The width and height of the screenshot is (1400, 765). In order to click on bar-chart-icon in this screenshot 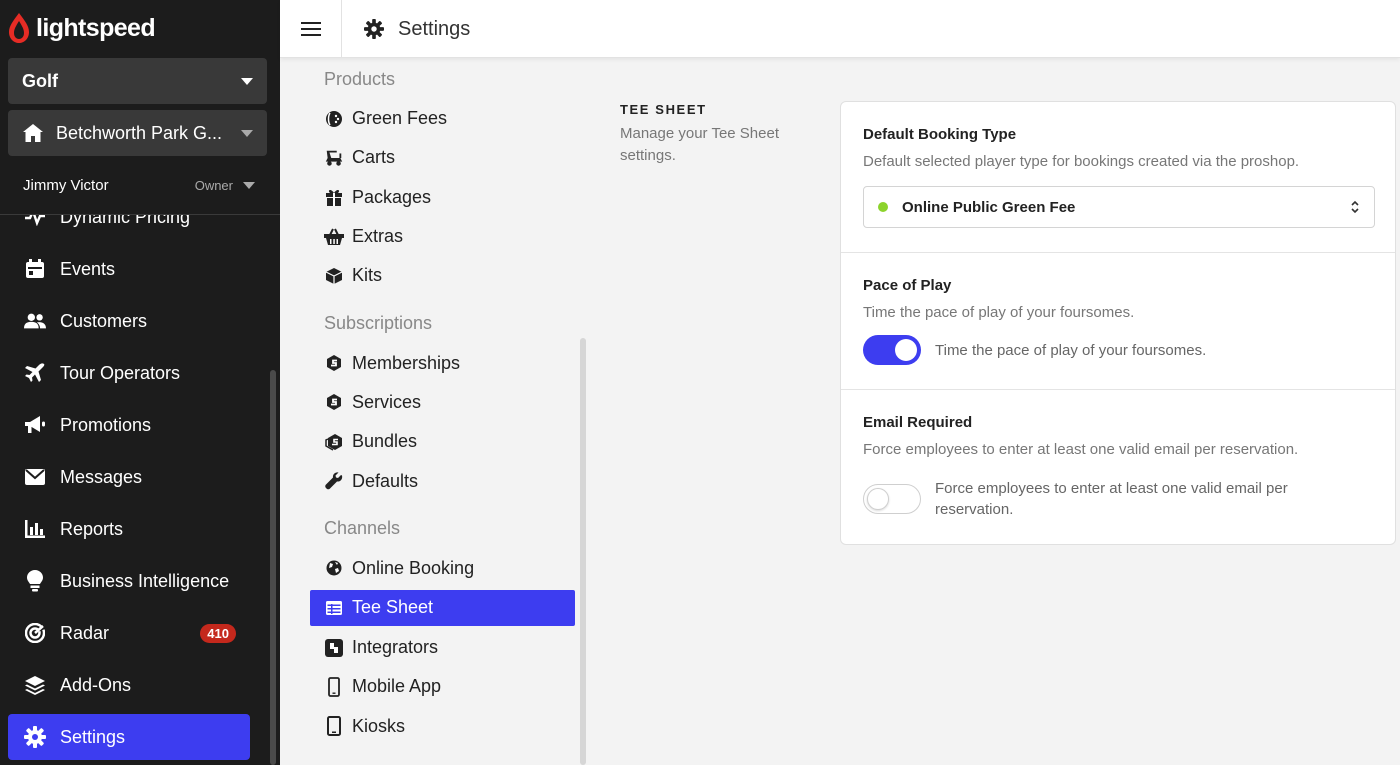, I will do `click(35, 529)`.